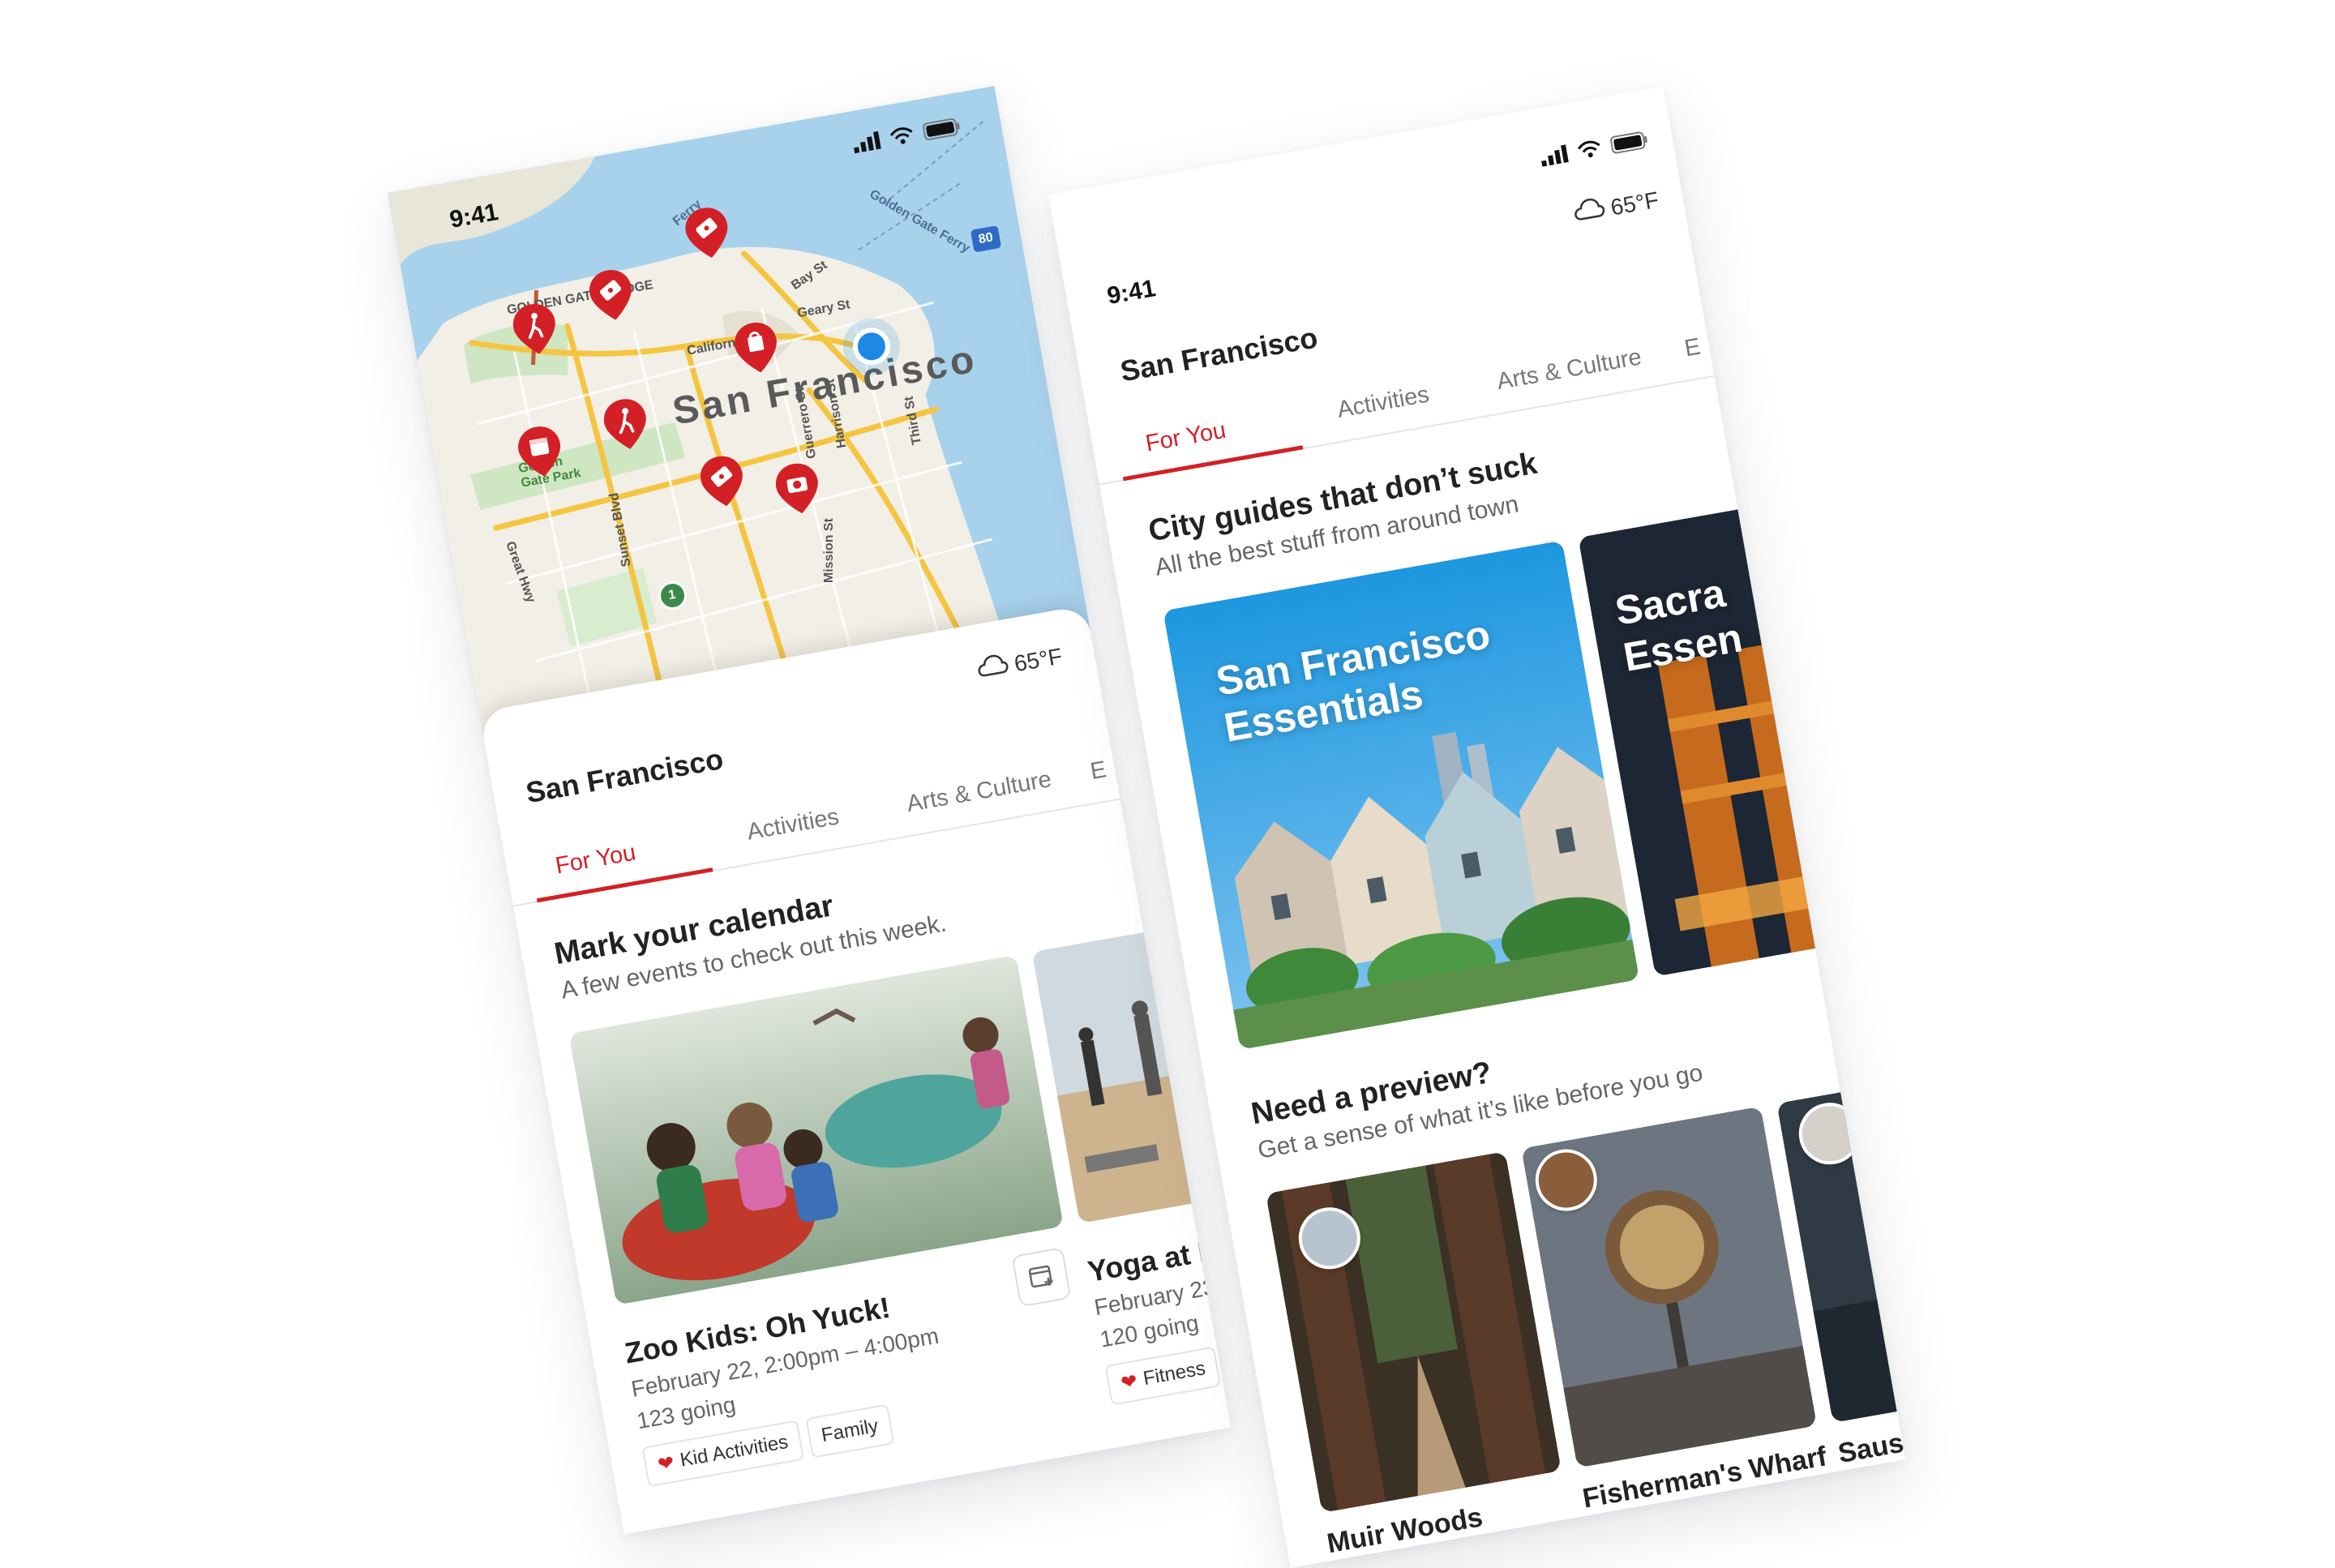 This screenshot has width=2335, height=1568. I want to click on tag-chip-kid-activities: ❤ Kid Activities, so click(722, 1454).